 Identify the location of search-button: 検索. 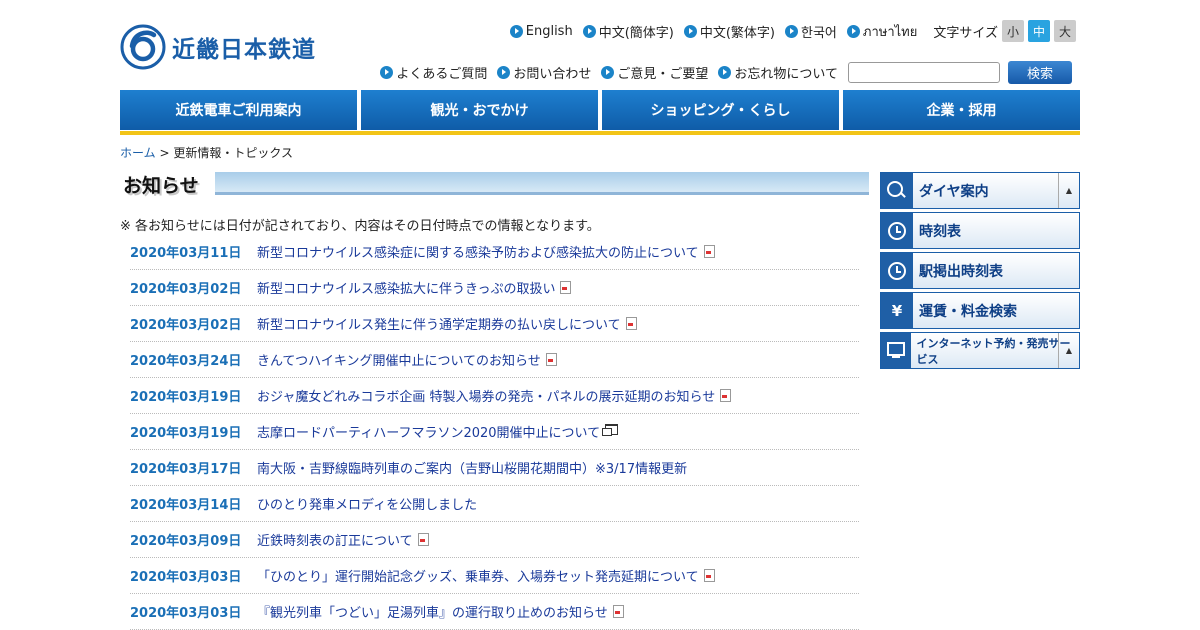
(1040, 72).